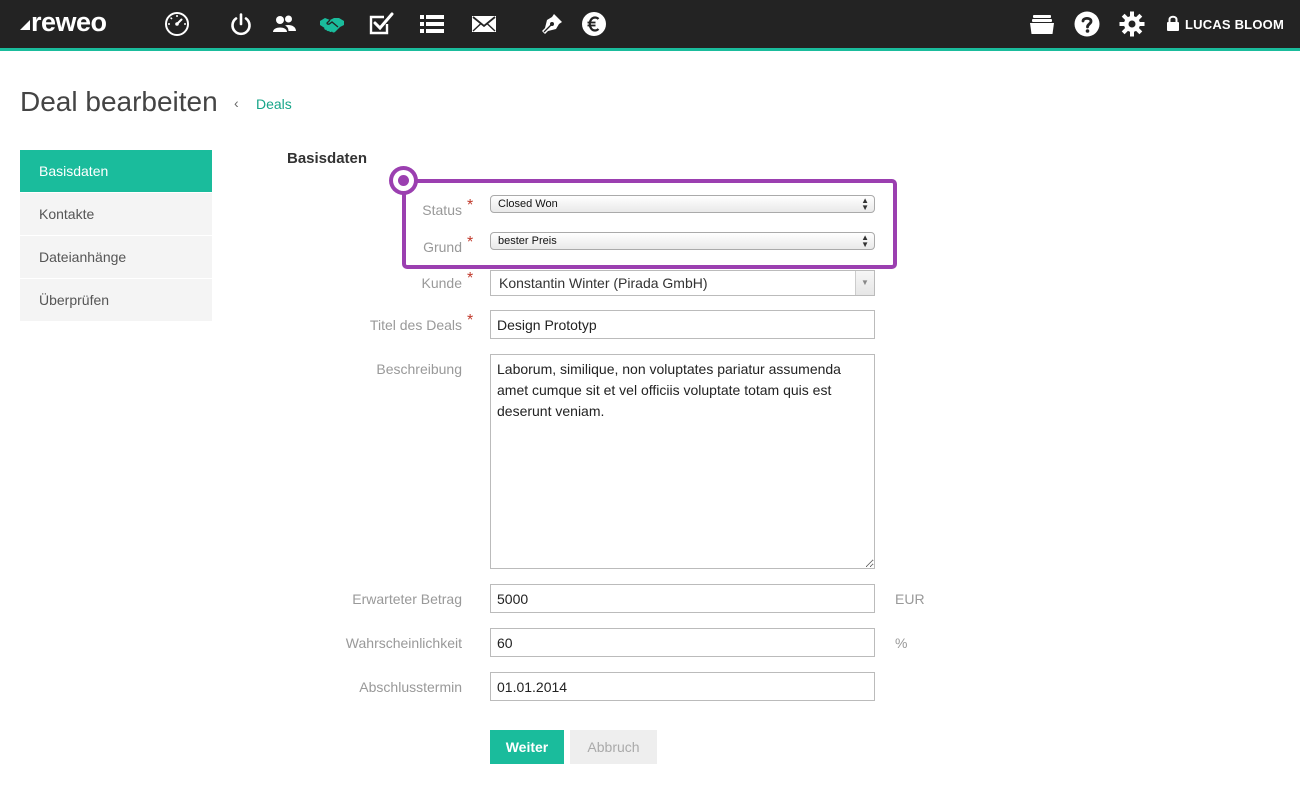 The width and height of the screenshot is (1300, 791). What do you see at coordinates (432, 24) in the screenshot?
I see `list-icon` at bounding box center [432, 24].